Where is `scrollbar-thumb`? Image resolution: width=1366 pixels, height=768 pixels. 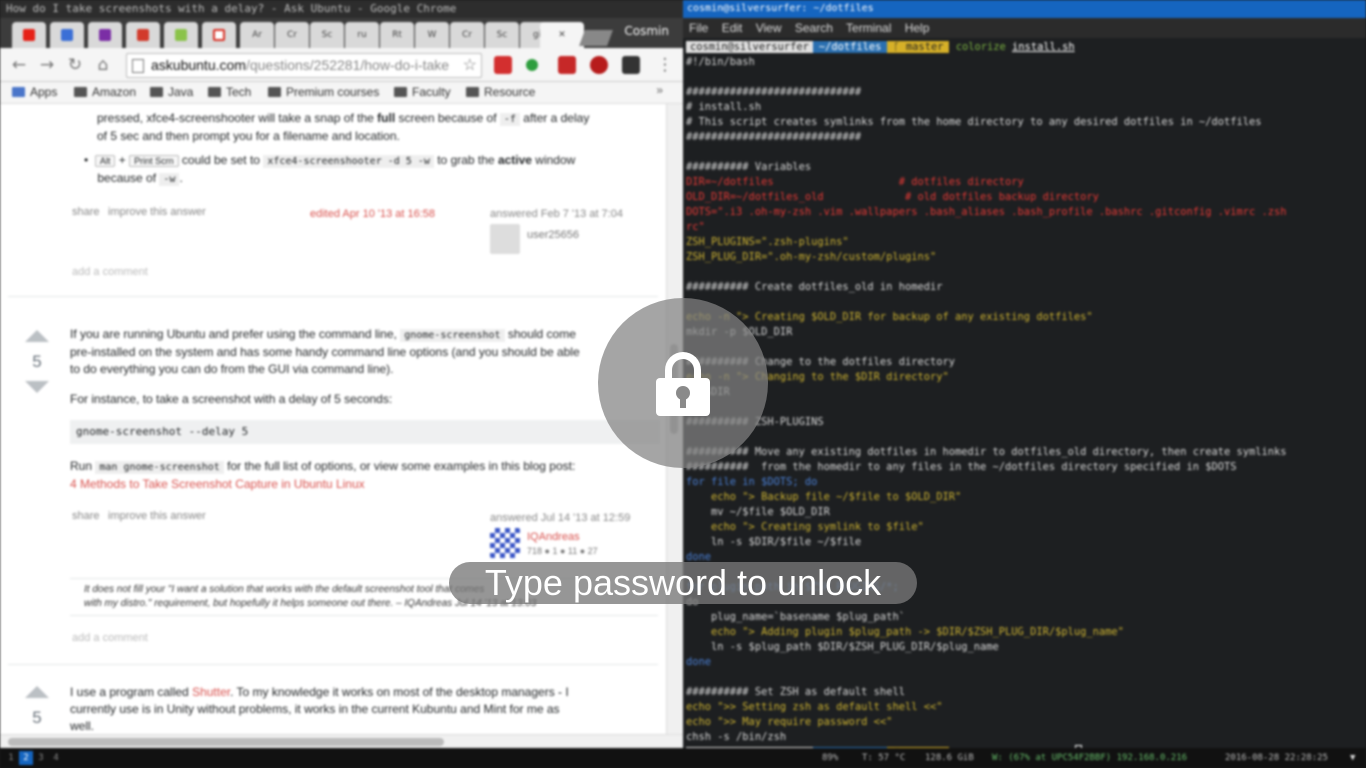
scrollbar-thumb is located at coordinates (226, 742).